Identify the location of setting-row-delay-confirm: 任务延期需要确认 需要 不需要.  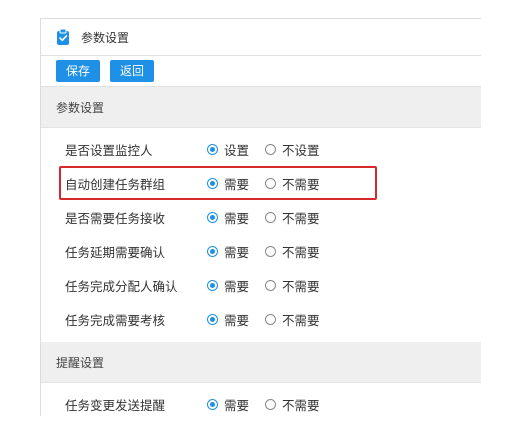
(261, 251).